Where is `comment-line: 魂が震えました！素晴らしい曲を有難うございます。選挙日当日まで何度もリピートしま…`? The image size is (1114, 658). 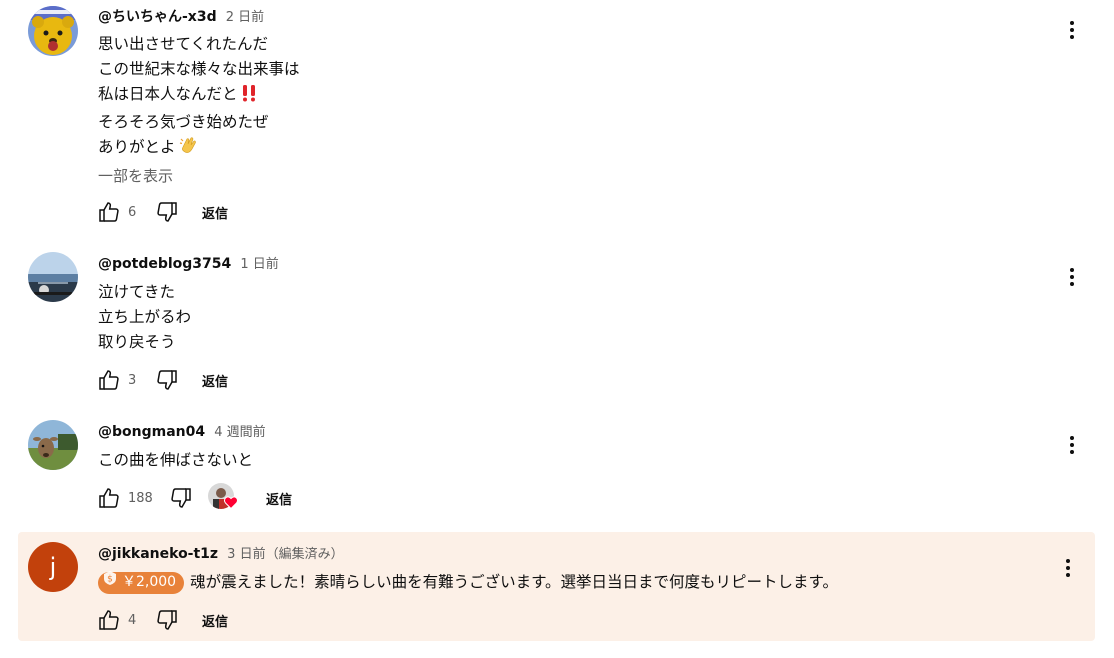 comment-line: 魂が震えました！素晴らしい曲を有難うございます。選挙日当日まで何度もリピートしま… is located at coordinates (514, 582).